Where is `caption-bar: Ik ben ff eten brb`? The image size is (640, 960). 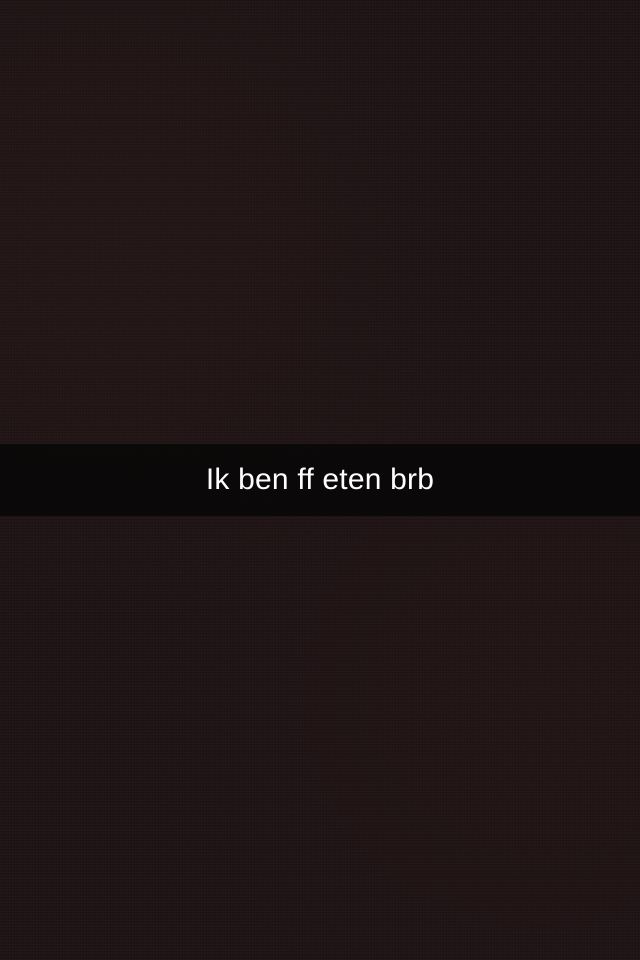 caption-bar: Ik ben ff eten brb is located at coordinates (320, 480).